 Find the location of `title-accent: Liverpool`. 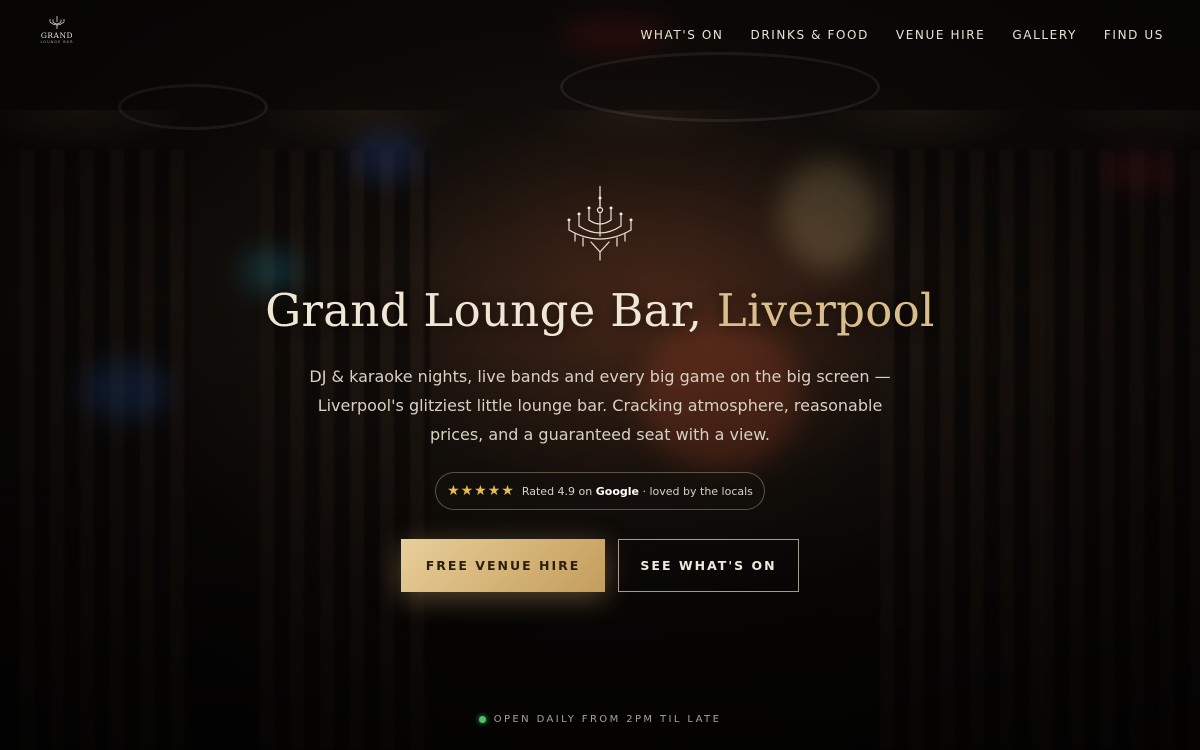

title-accent: Liverpool is located at coordinates (825, 310).